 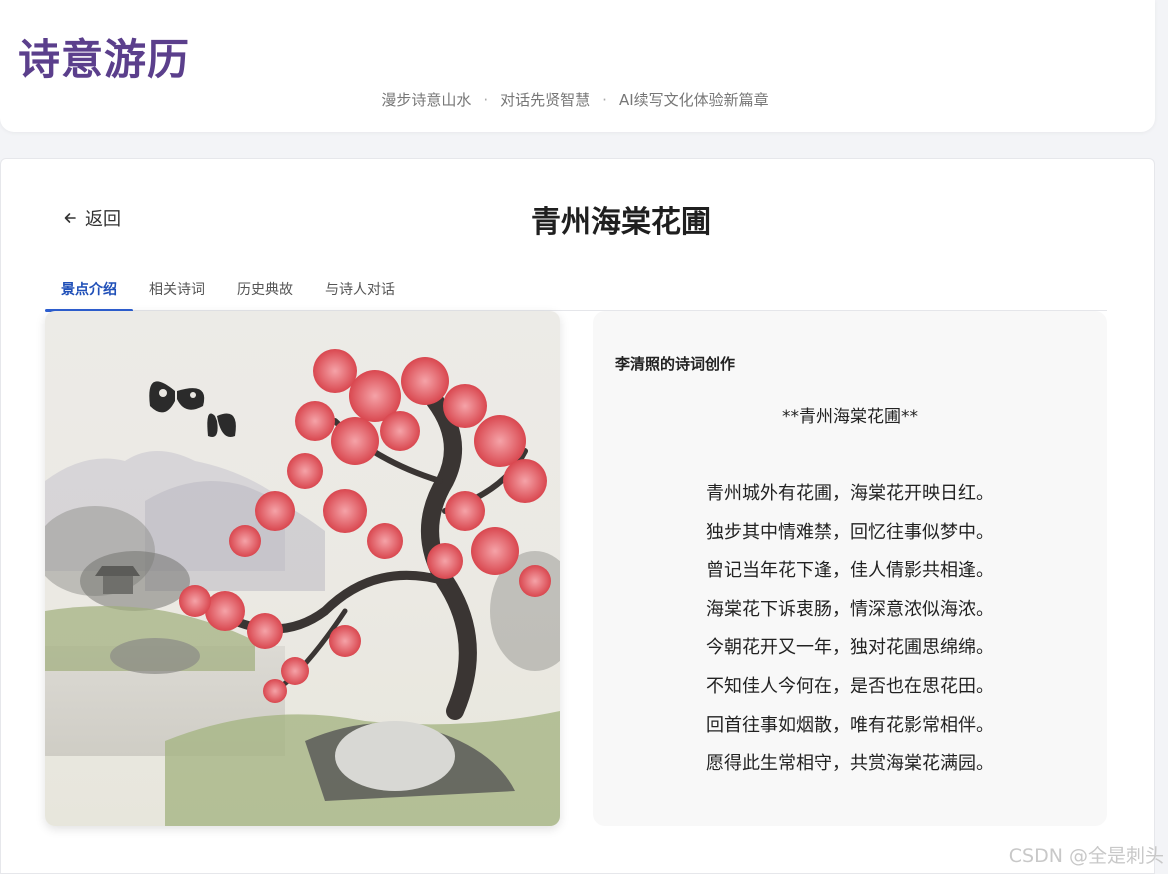 I want to click on site-tagline: 漫步诗意山水 · 对话先贤智慧 · AI续写文化体验新篇章, so click(x=575, y=99).